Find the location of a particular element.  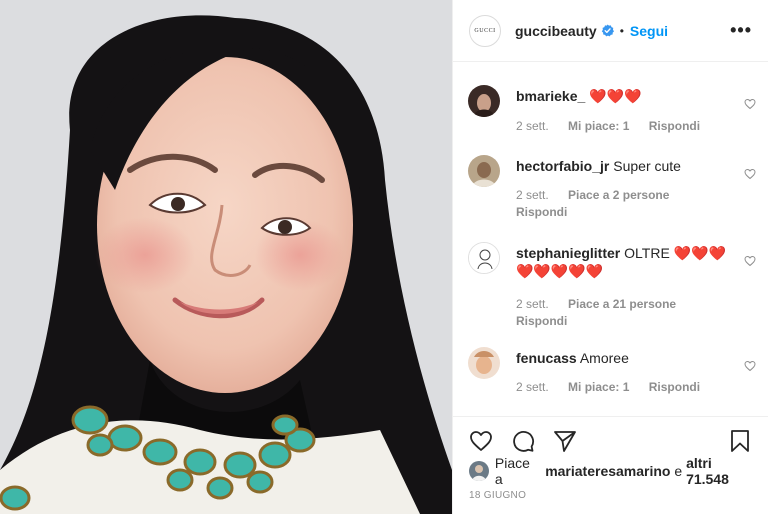

comment-body: ❤️❤️❤️ is located at coordinates (615, 96).